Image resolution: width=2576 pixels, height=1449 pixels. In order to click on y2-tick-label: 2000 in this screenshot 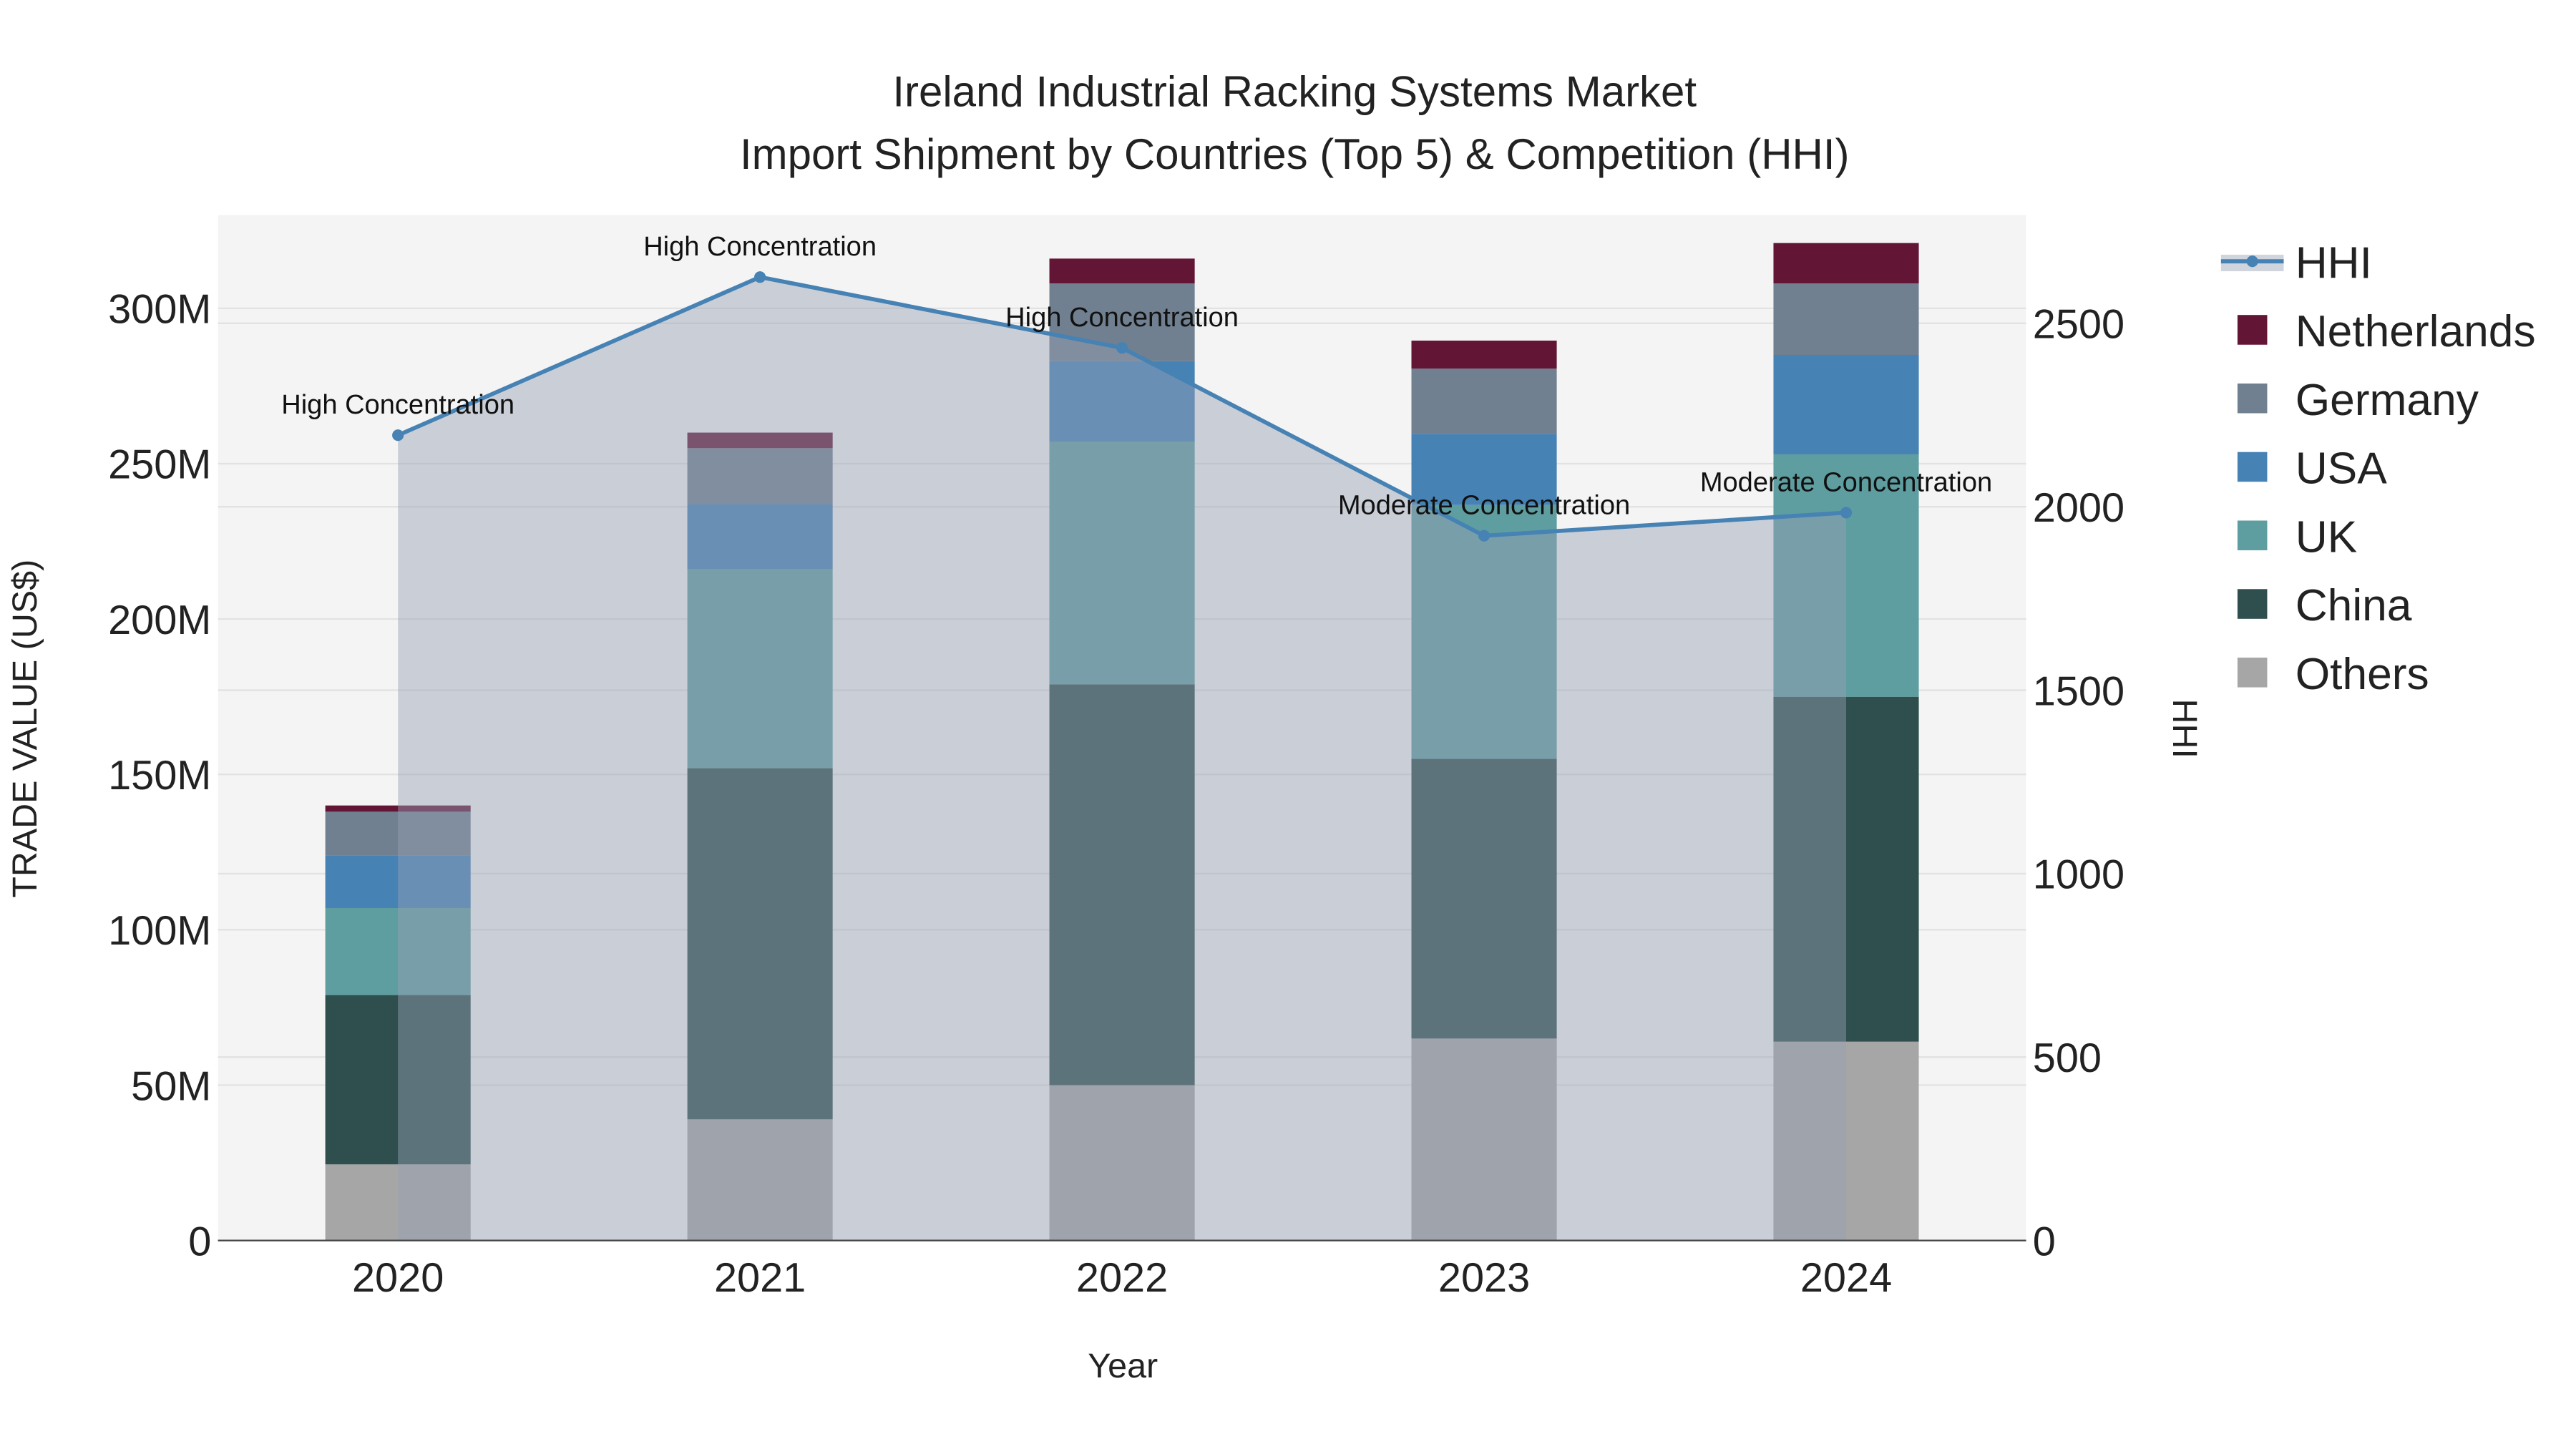, I will do `click(2078, 508)`.